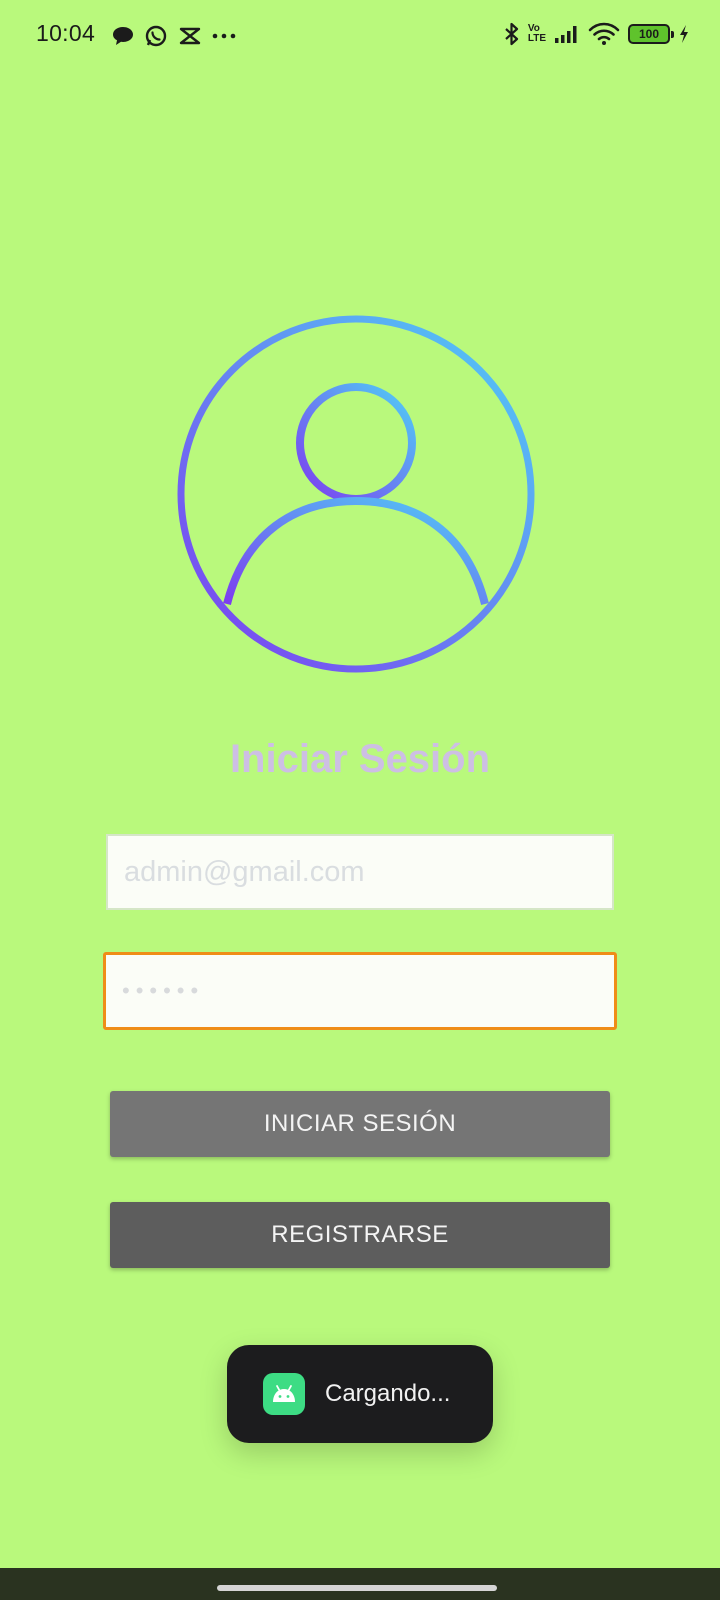  Describe the element at coordinates (512, 34) in the screenshot. I see `bluetooth-icon` at that location.